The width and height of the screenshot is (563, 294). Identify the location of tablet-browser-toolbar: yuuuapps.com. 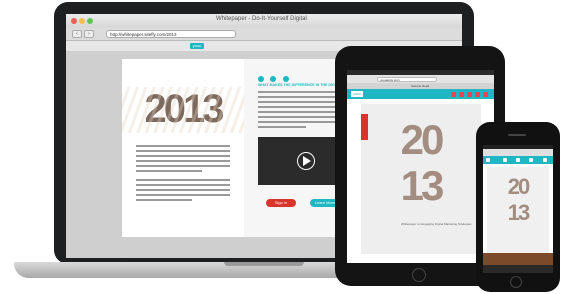
(420, 79).